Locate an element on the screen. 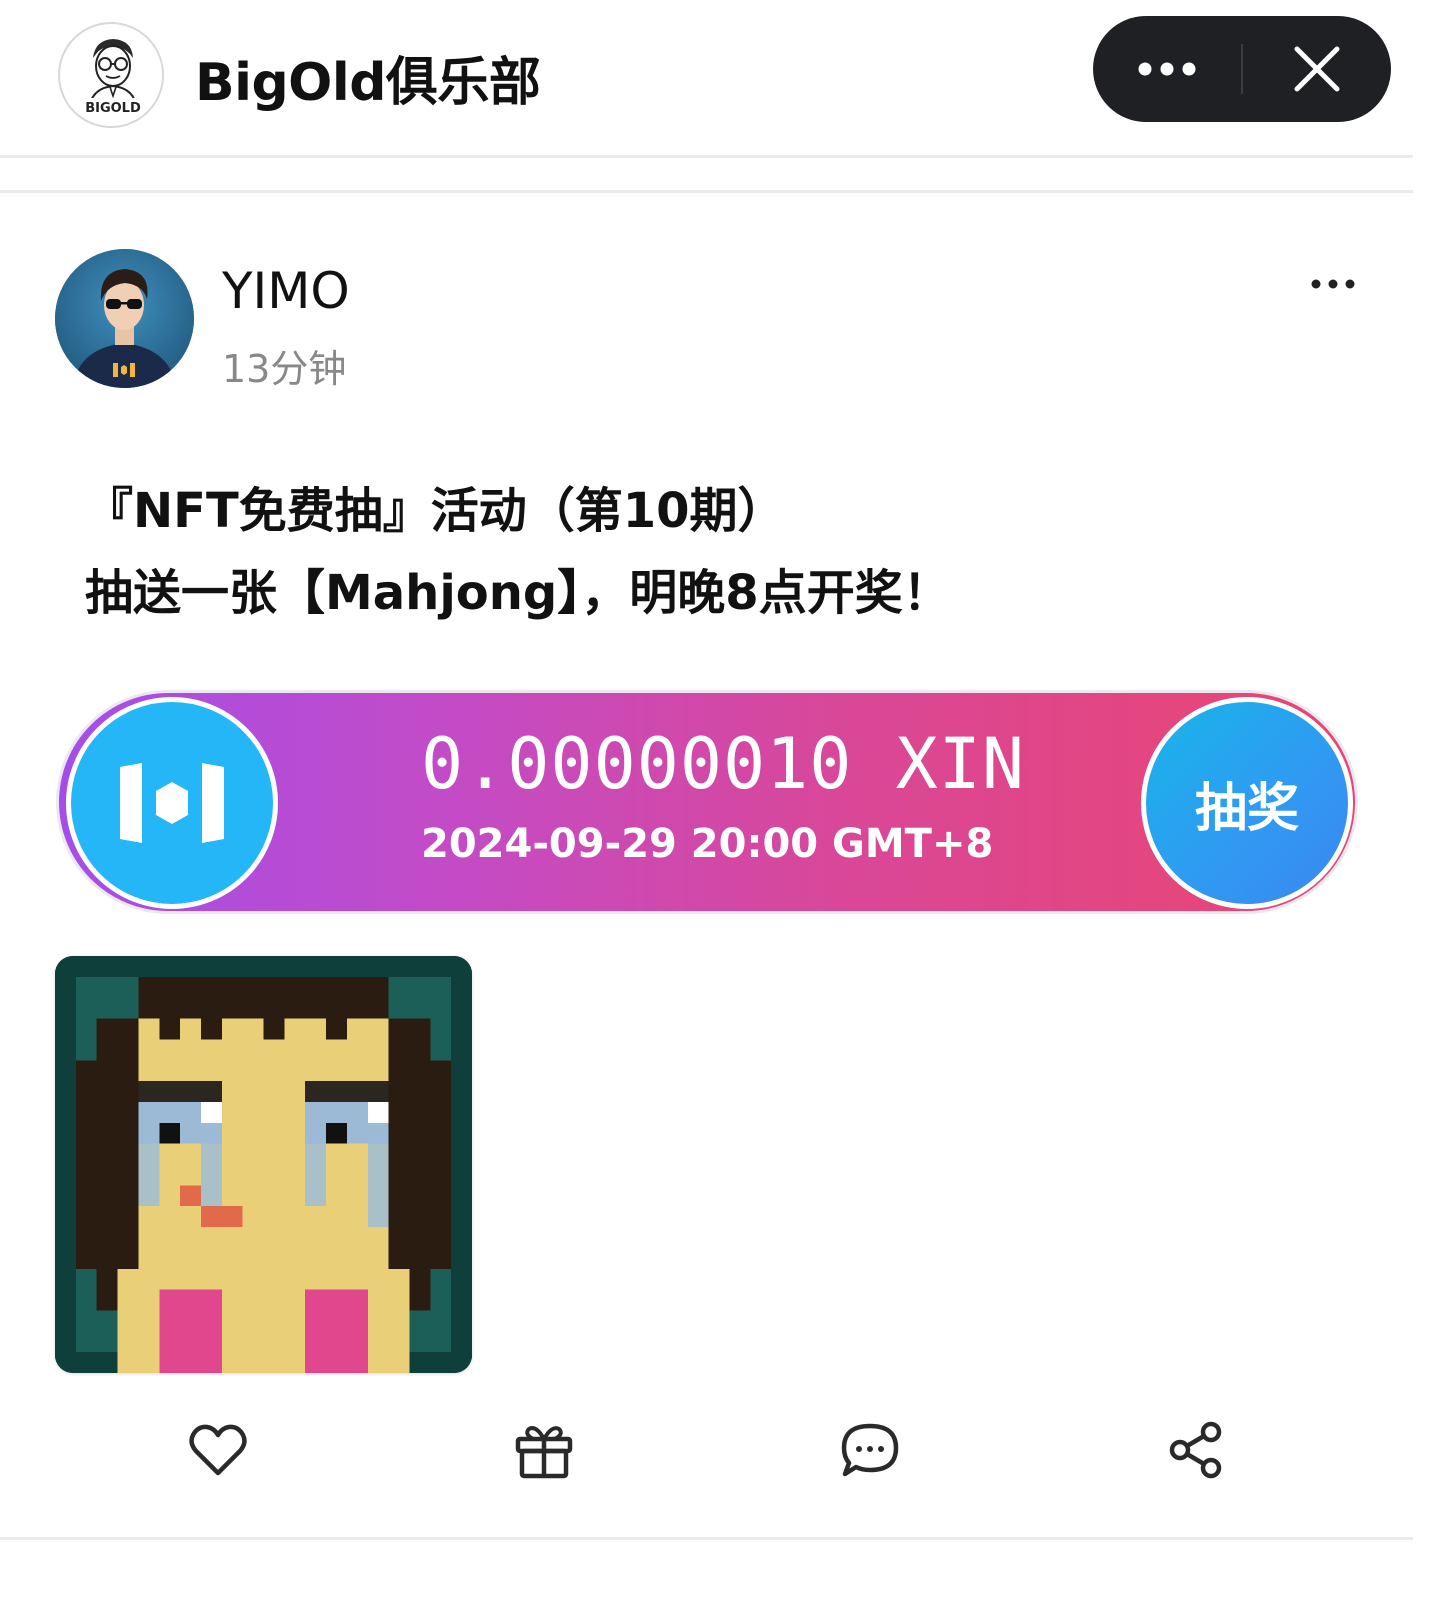 The width and height of the screenshot is (1440, 1598). gift-icon is located at coordinates (544, 1452).